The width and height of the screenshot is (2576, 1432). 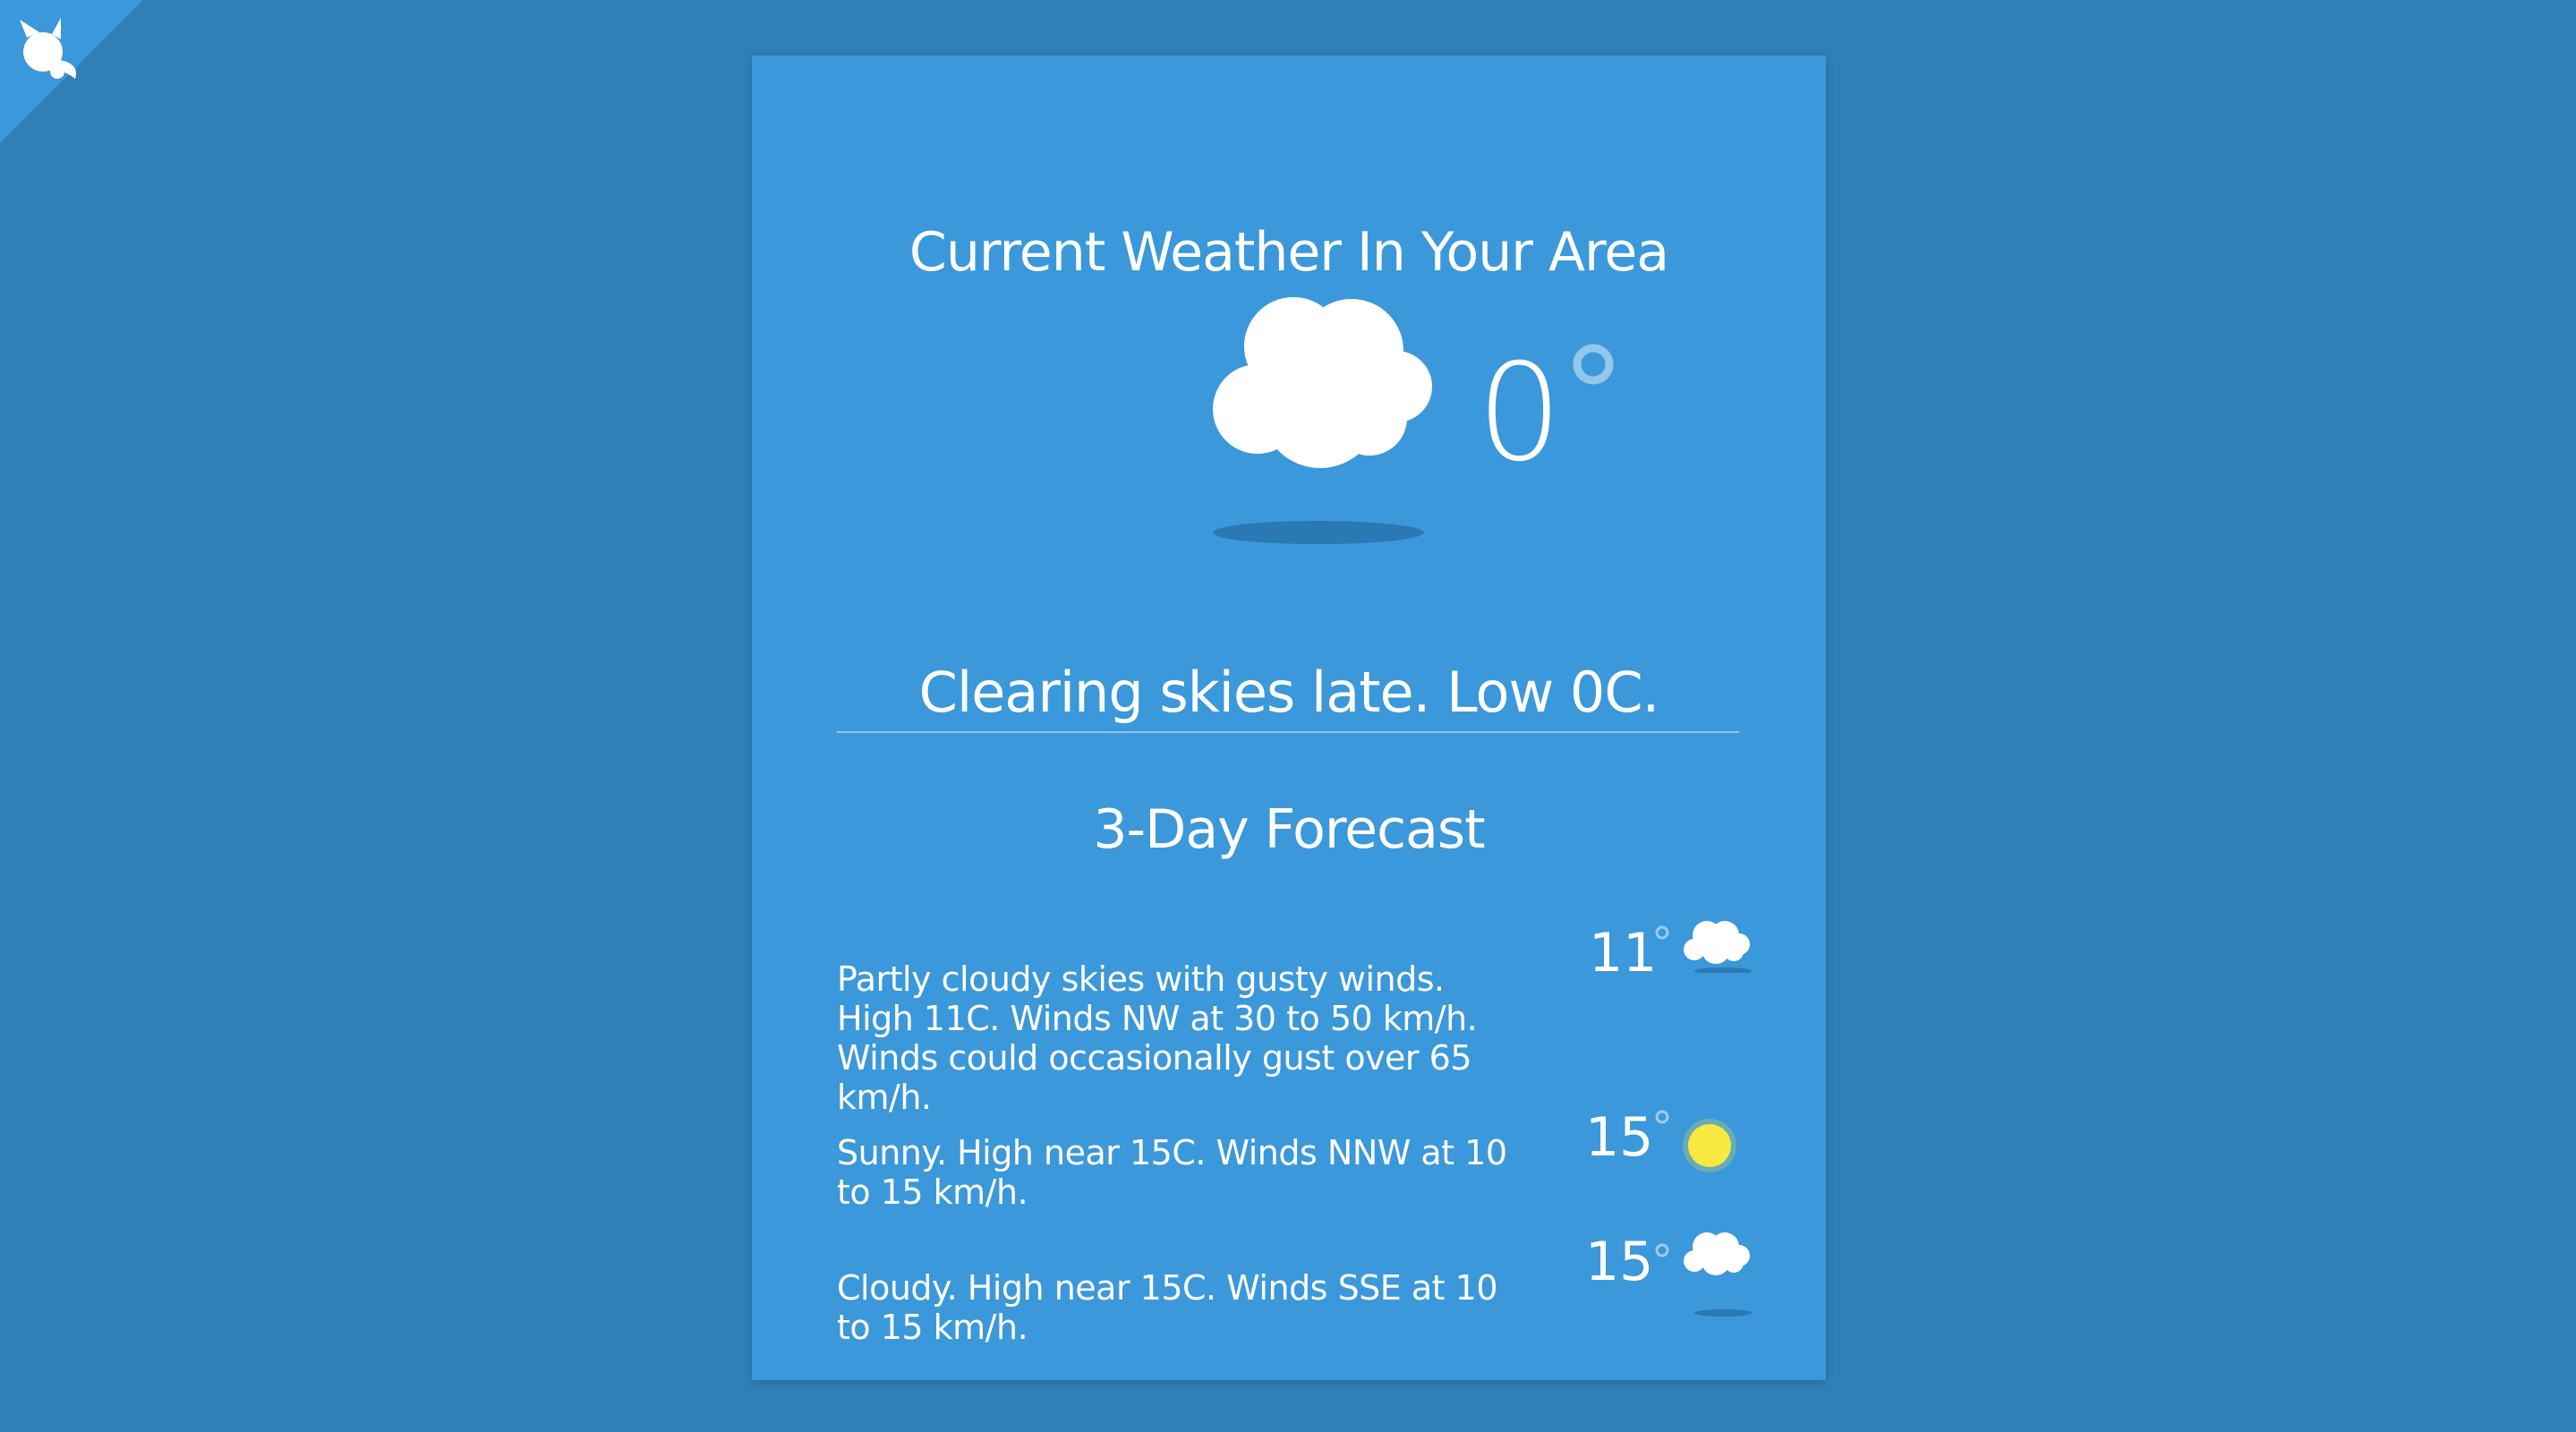 I want to click on forecast-day-temperature: 11, so click(x=1623, y=953).